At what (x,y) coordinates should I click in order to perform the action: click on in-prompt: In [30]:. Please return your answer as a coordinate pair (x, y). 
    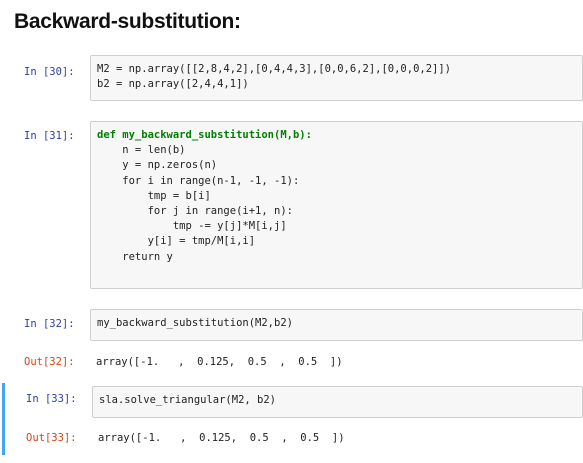
    Looking at the image, I should click on (49, 72).